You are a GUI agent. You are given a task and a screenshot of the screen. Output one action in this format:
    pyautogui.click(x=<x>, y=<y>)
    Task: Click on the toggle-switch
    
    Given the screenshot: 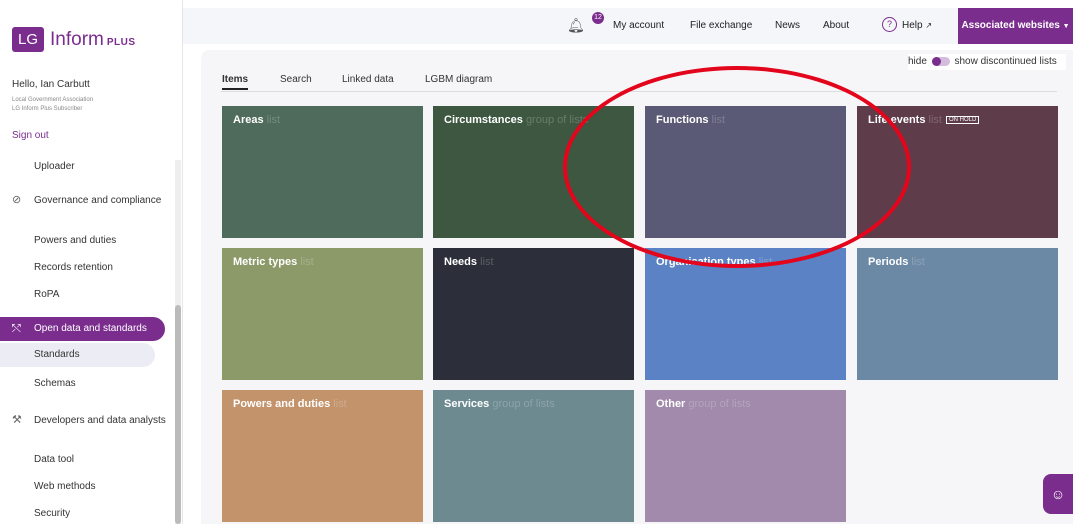 What is the action you would take?
    pyautogui.click(x=940, y=61)
    